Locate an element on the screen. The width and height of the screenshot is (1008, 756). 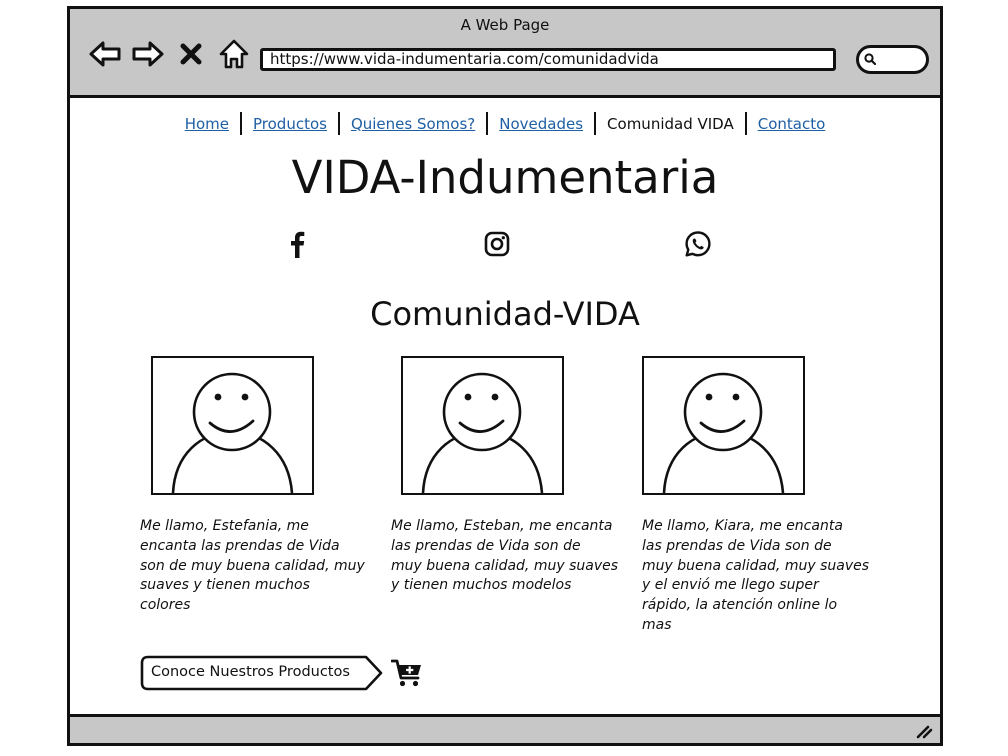
testimonial-line: y el envió me llego super is located at coordinates (730, 585).